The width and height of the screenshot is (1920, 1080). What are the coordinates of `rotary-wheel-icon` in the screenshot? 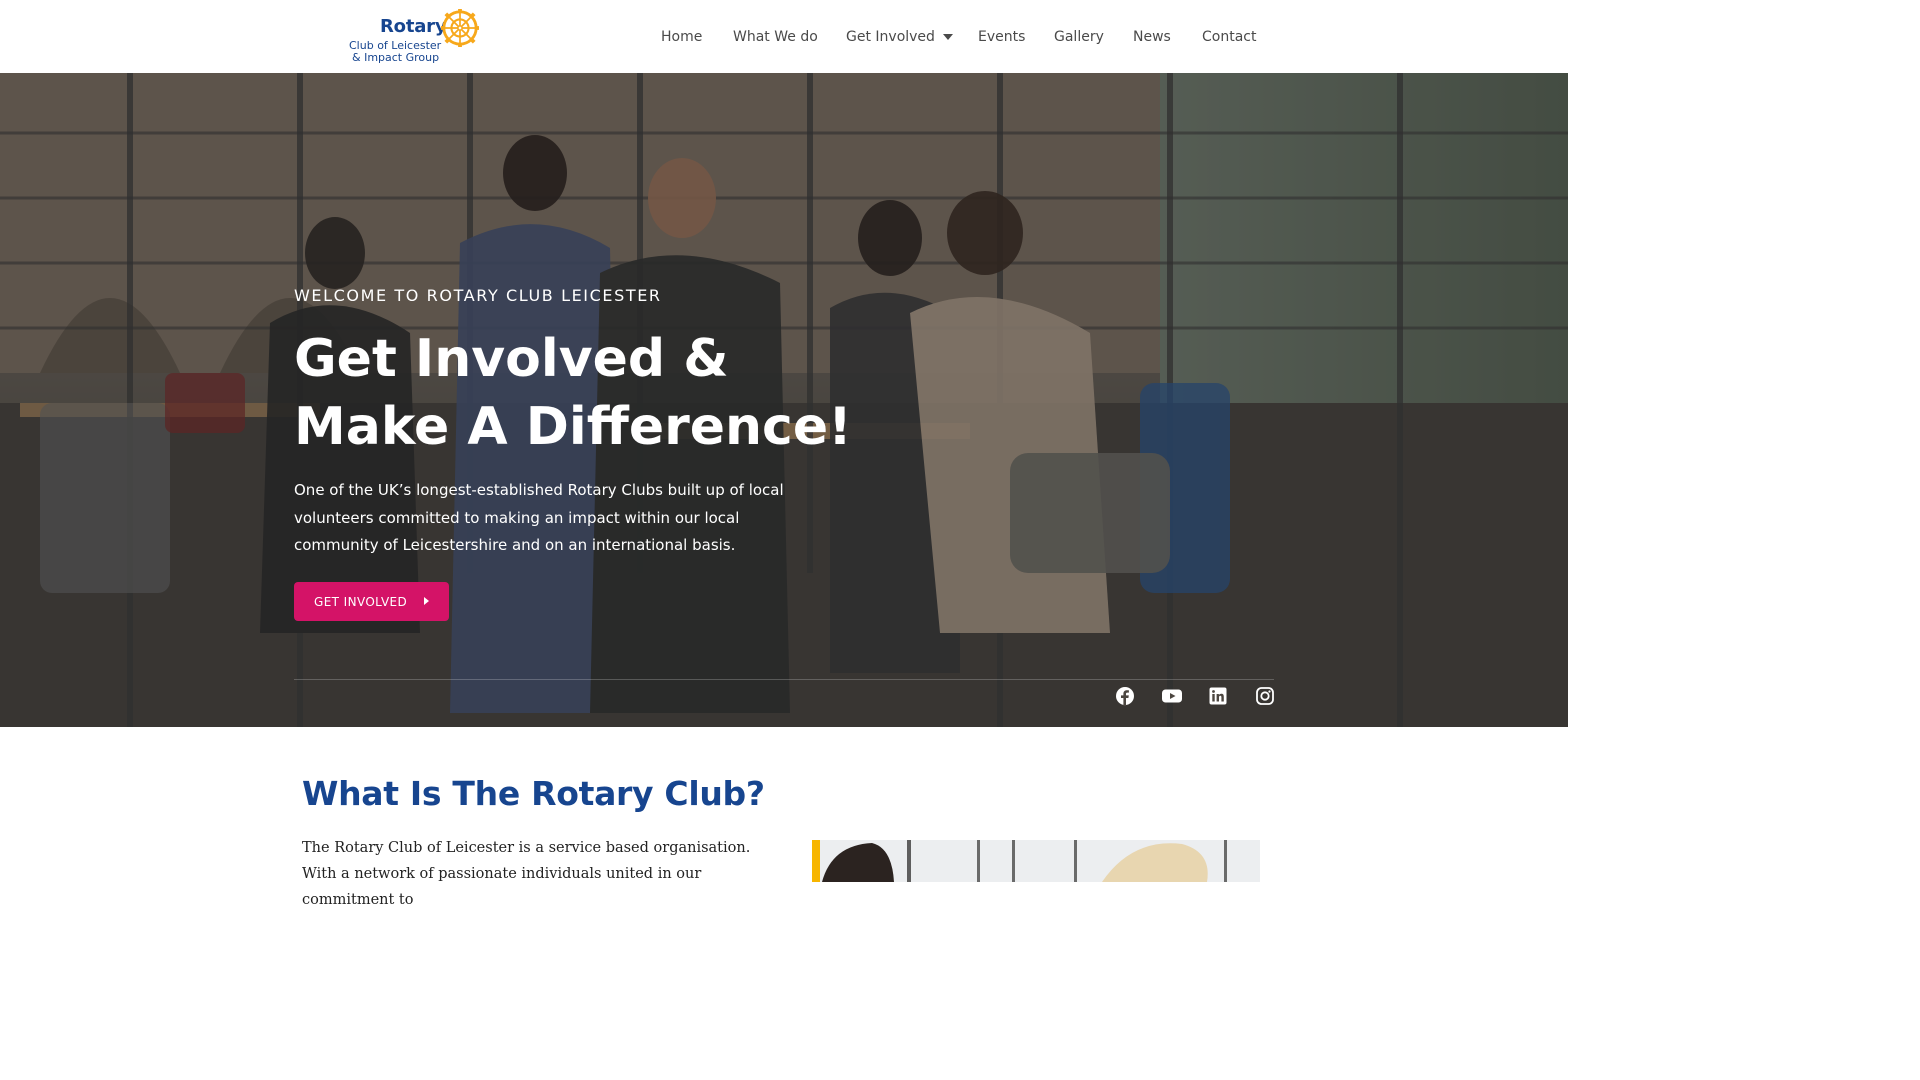 It's located at (460, 28).